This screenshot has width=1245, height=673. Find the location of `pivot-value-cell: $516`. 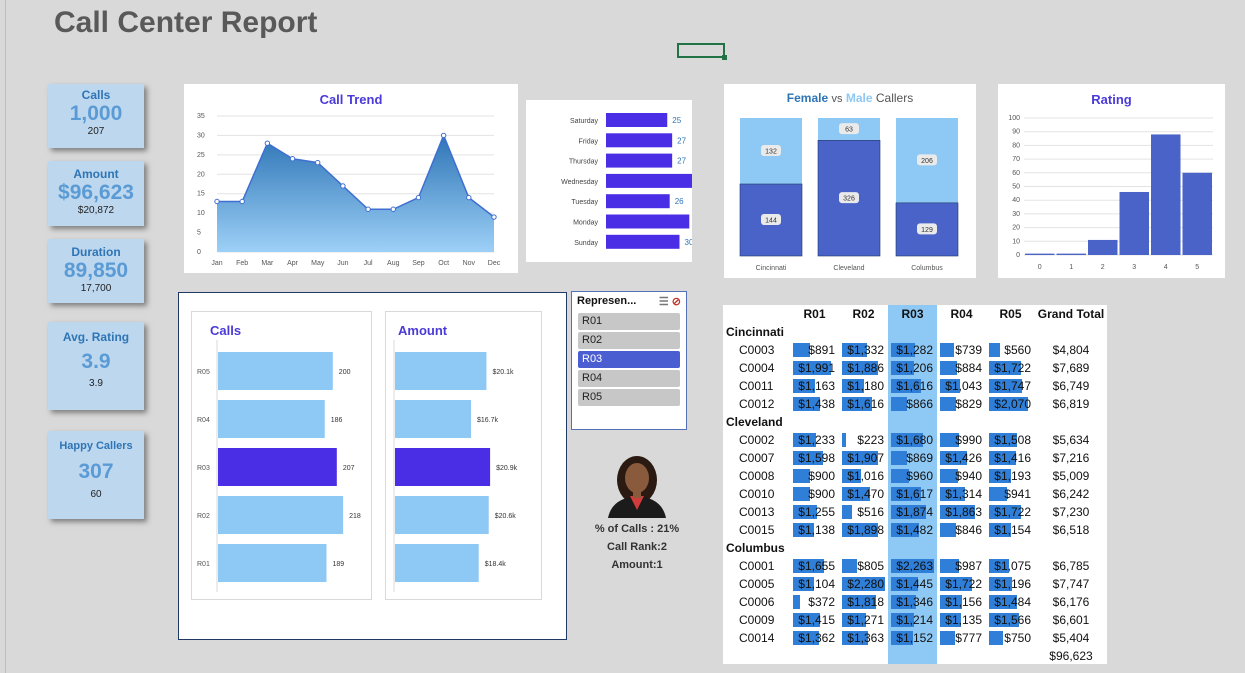

pivot-value-cell: $516 is located at coordinates (863, 512).